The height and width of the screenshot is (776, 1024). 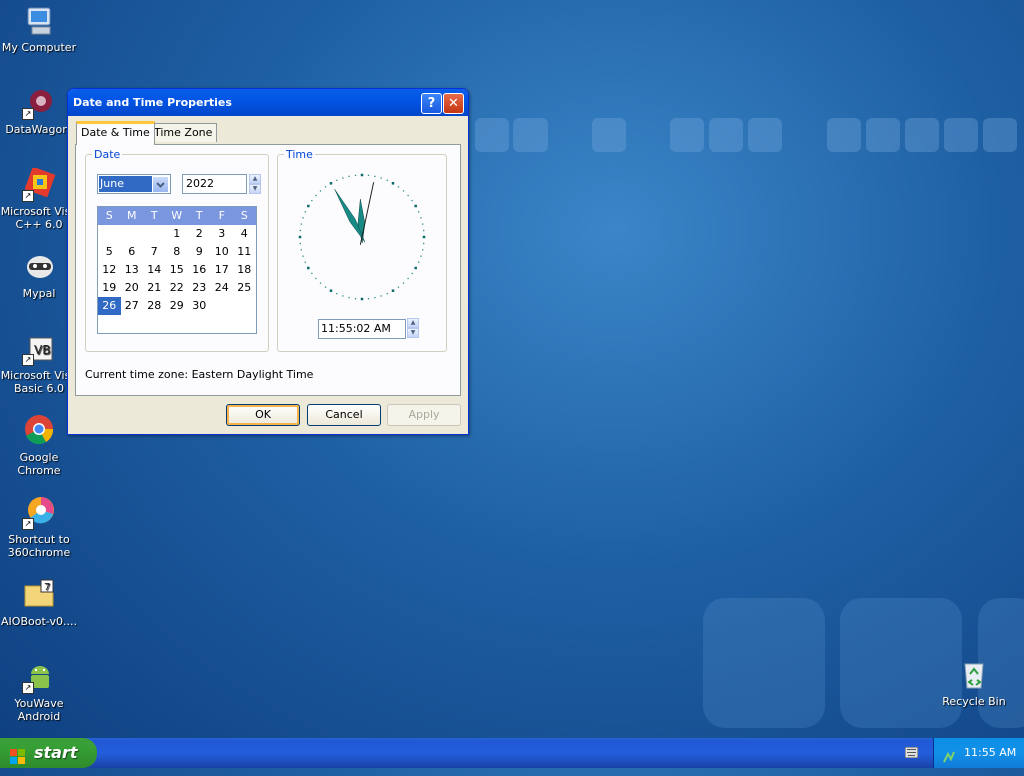 I want to click on network-tray-icon, so click(x=949, y=754).